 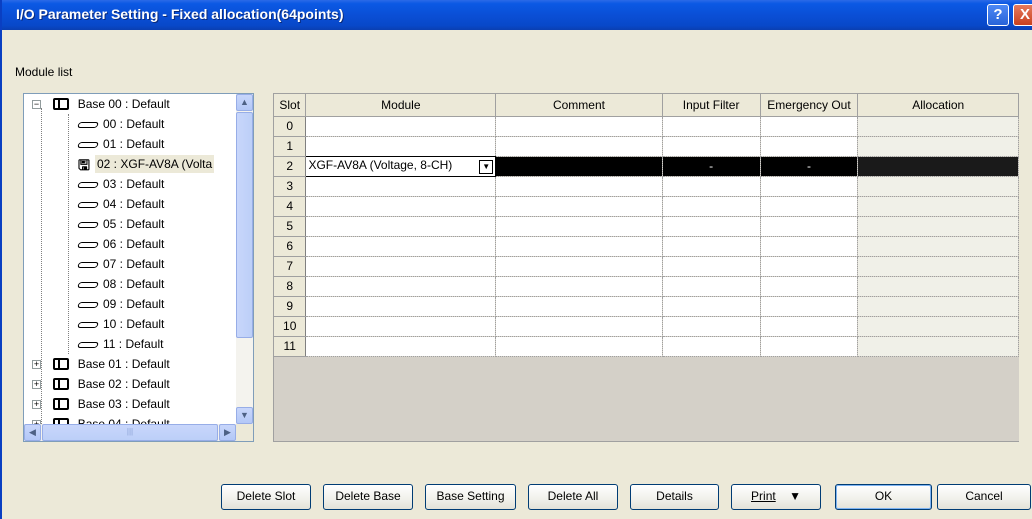 I want to click on tree-node-base-03: + Base 03 : Default, so click(x=102, y=405).